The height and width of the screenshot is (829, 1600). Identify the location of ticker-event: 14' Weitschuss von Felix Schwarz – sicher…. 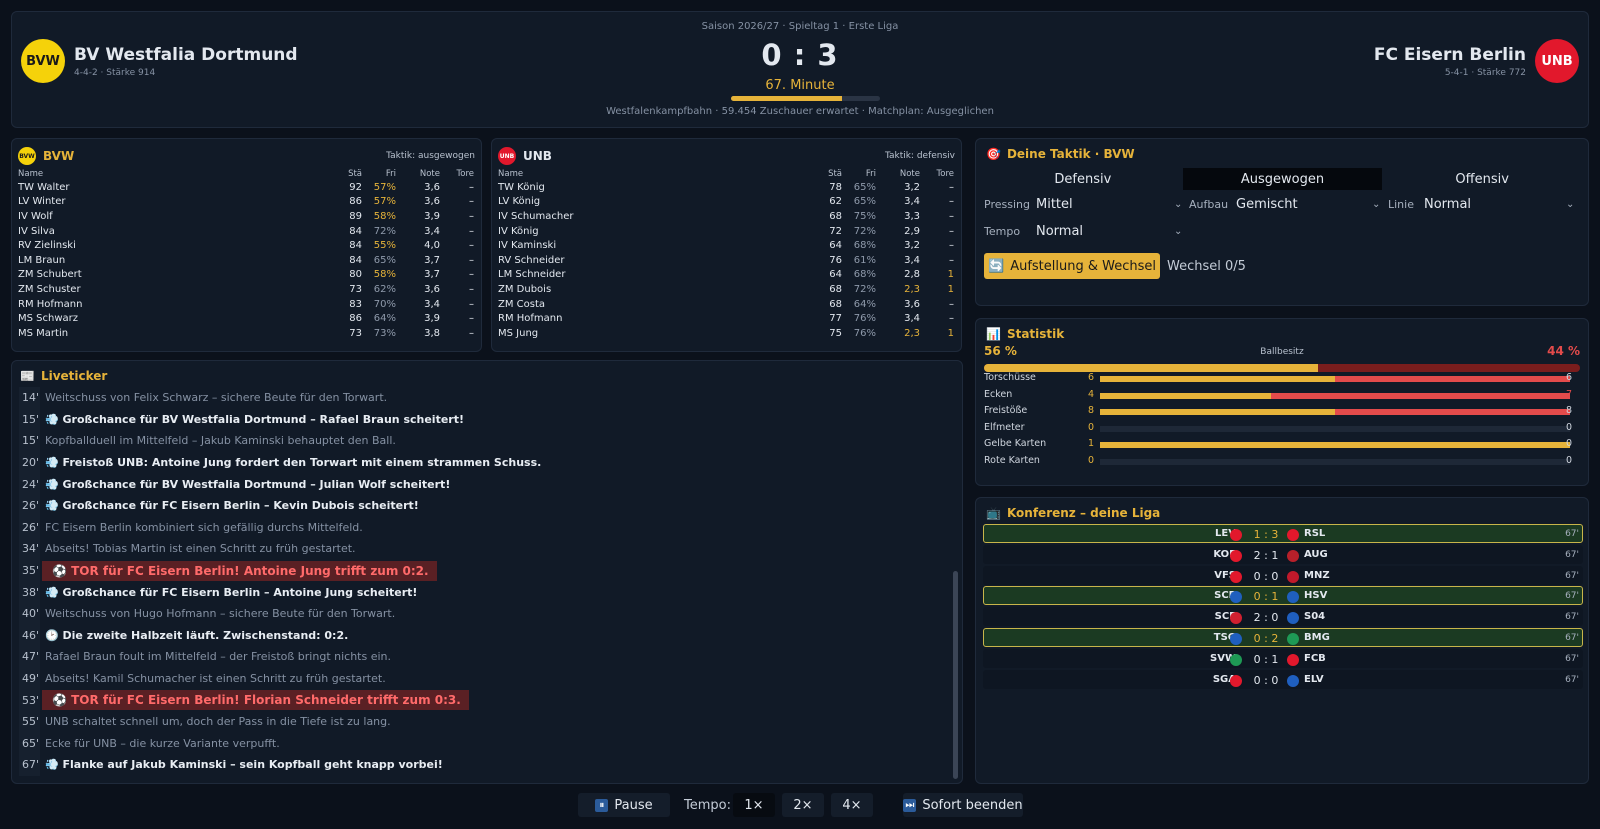
(481, 398).